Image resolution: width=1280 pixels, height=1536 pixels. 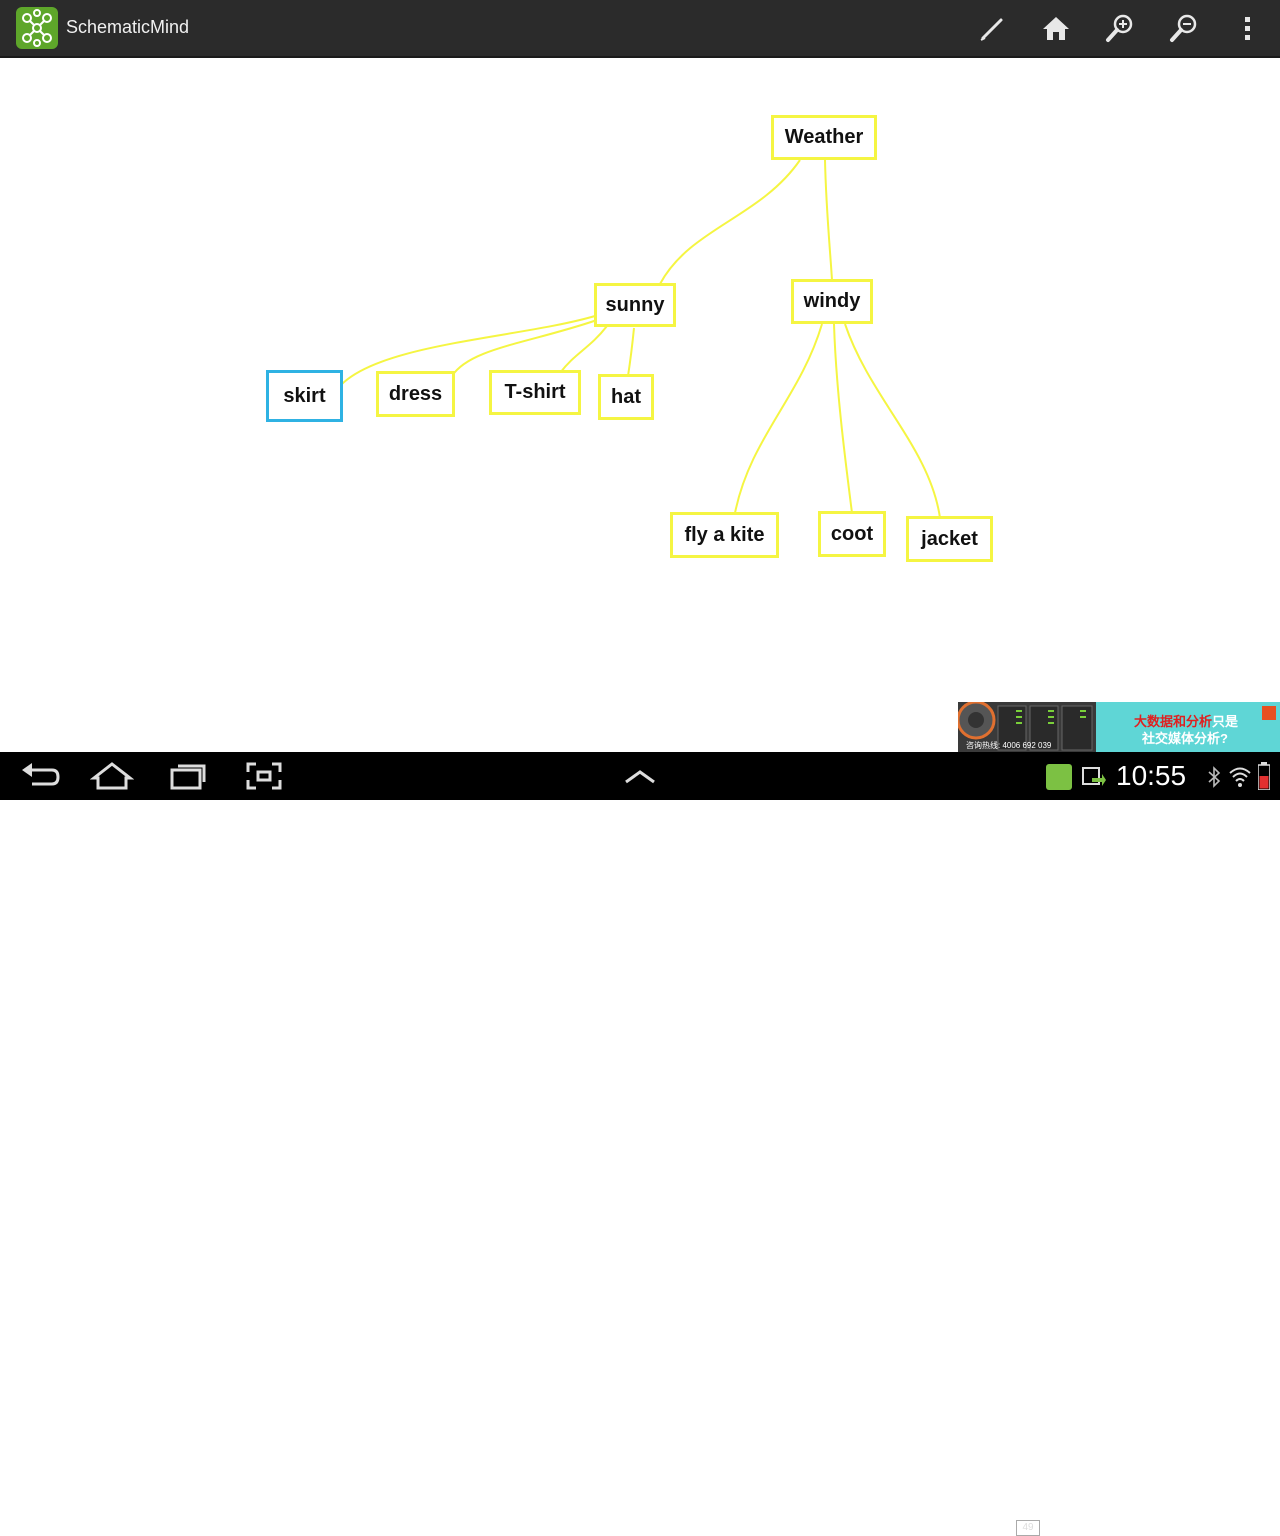 I want to click on back-icon, so click(x=40, y=776).